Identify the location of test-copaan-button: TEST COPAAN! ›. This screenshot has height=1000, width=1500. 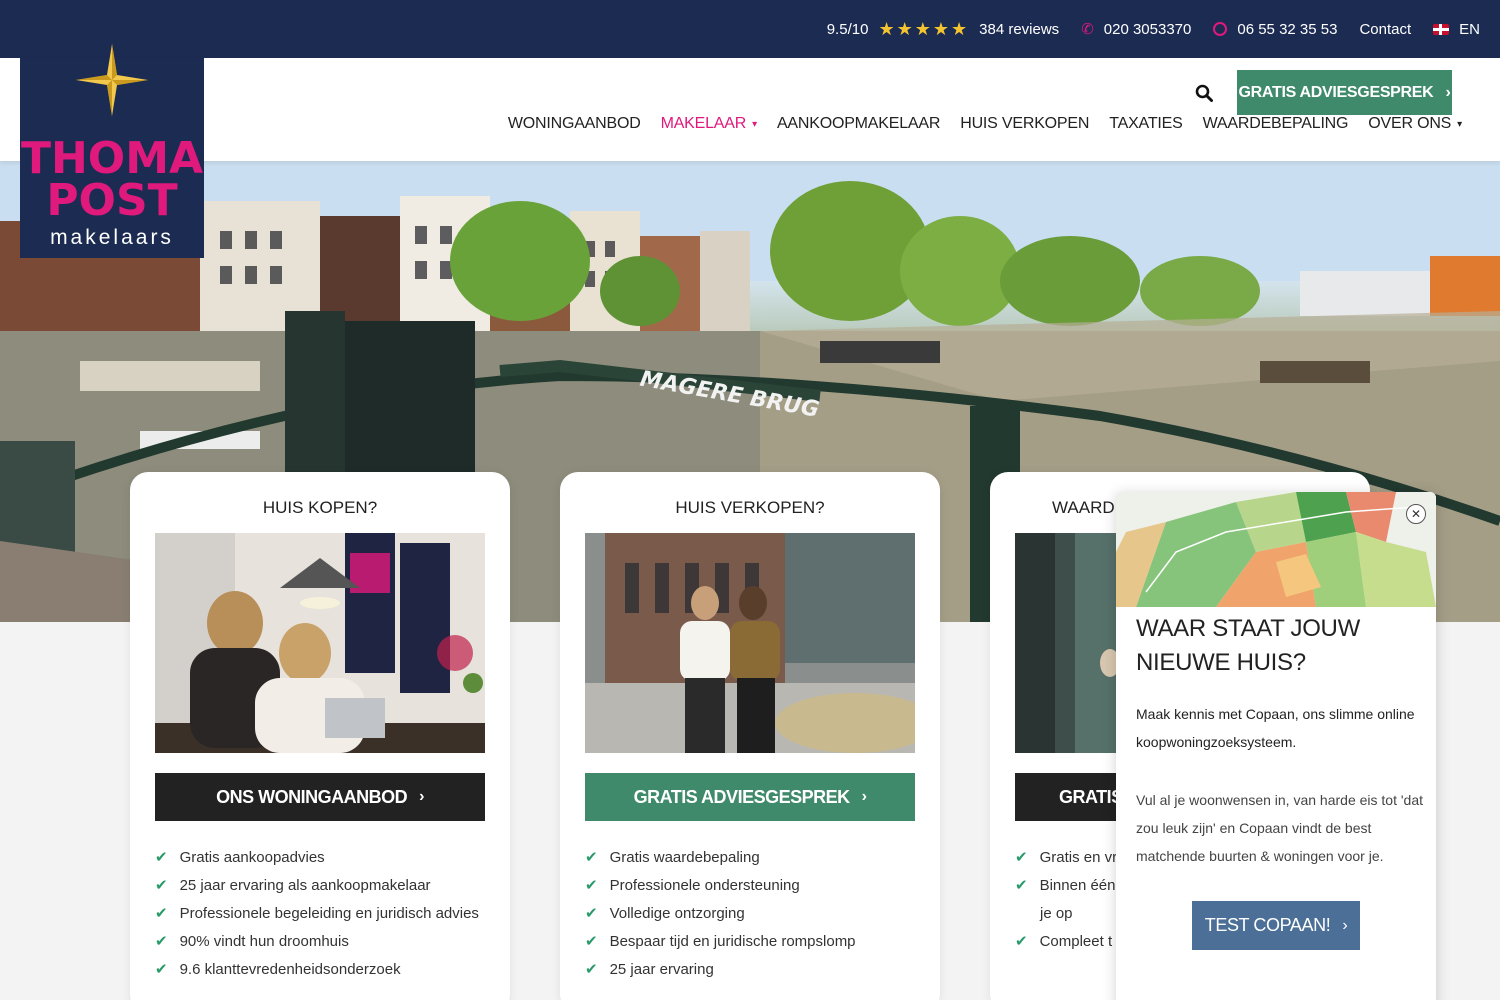
(1276, 925).